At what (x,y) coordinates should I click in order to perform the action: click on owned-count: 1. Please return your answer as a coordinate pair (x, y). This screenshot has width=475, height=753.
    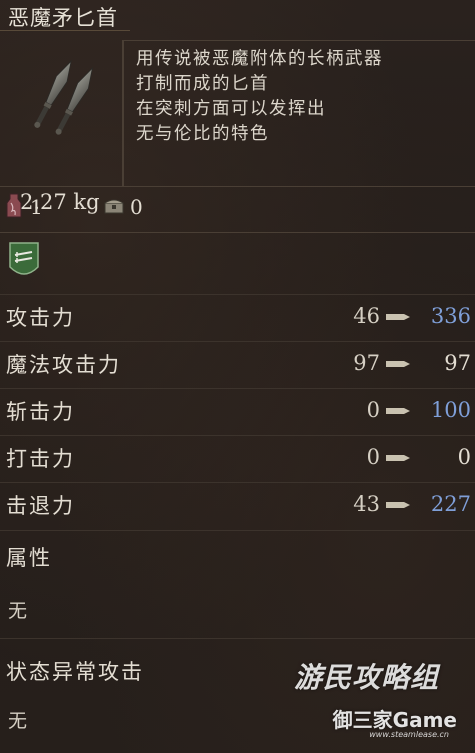
    Looking at the image, I should click on (36, 207).